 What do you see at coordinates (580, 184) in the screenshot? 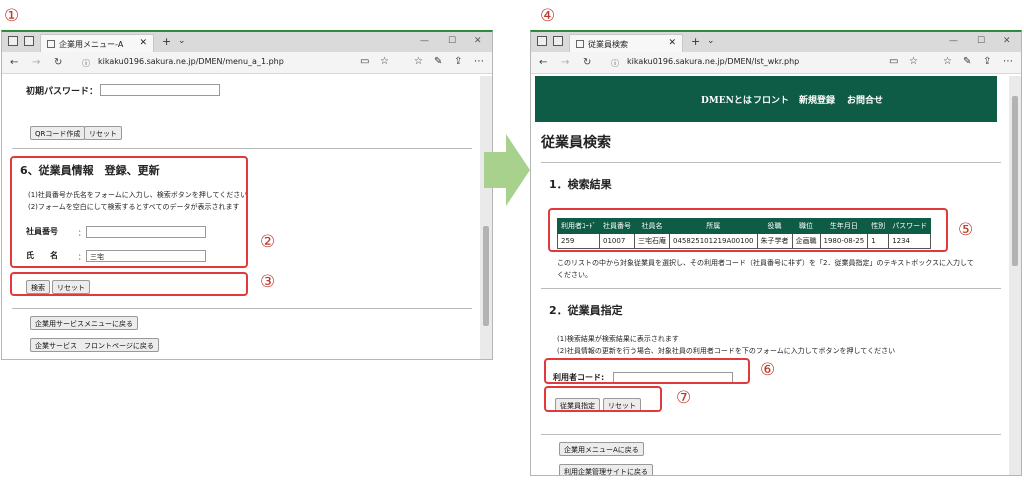
I see `section1-title: 1．検索結果` at bounding box center [580, 184].